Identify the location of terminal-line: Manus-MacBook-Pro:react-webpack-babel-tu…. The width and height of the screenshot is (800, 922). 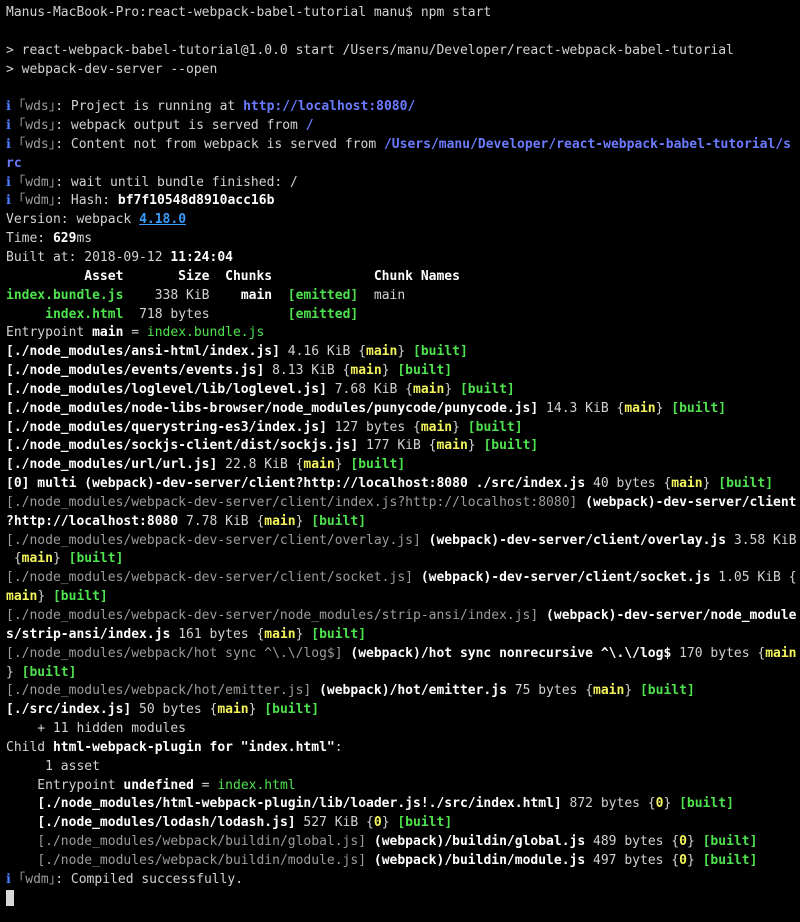
(403, 13).